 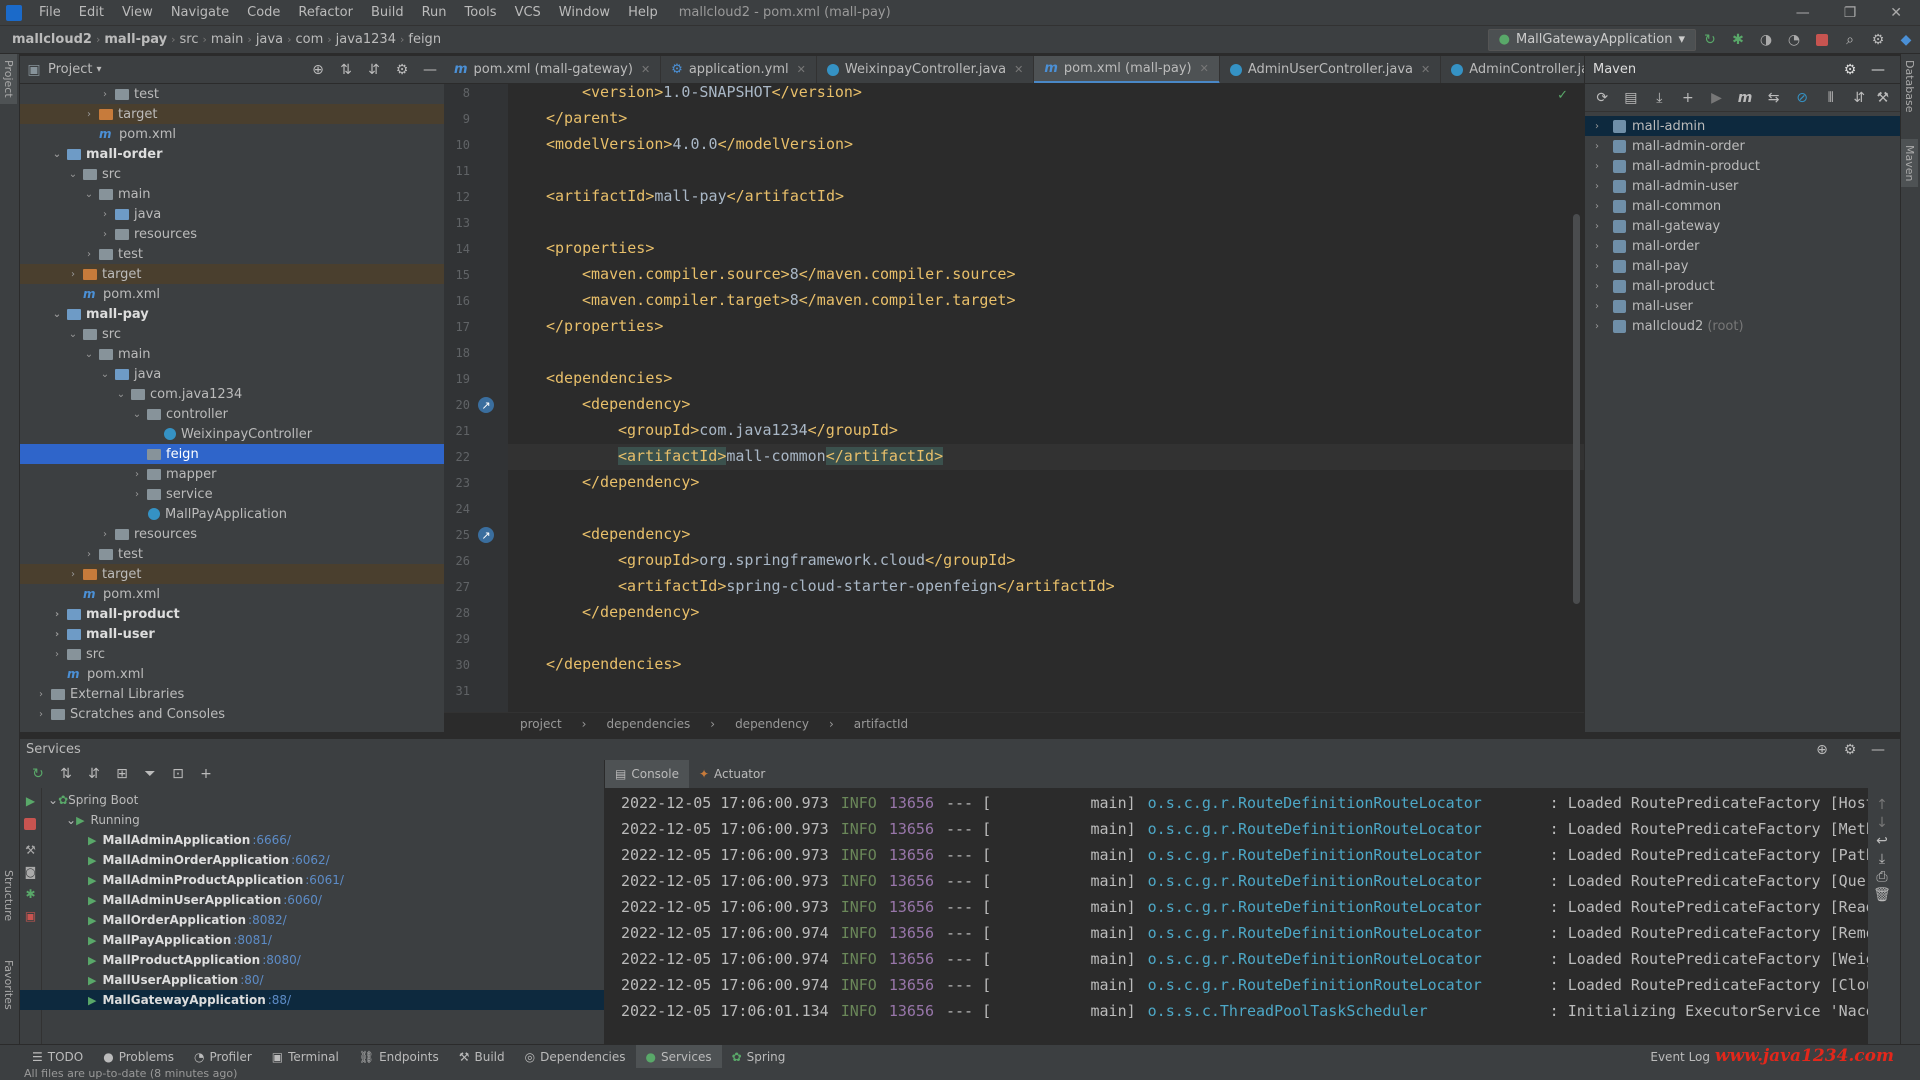 What do you see at coordinates (232, 494) in the screenshot?
I see `tree-node: › service` at bounding box center [232, 494].